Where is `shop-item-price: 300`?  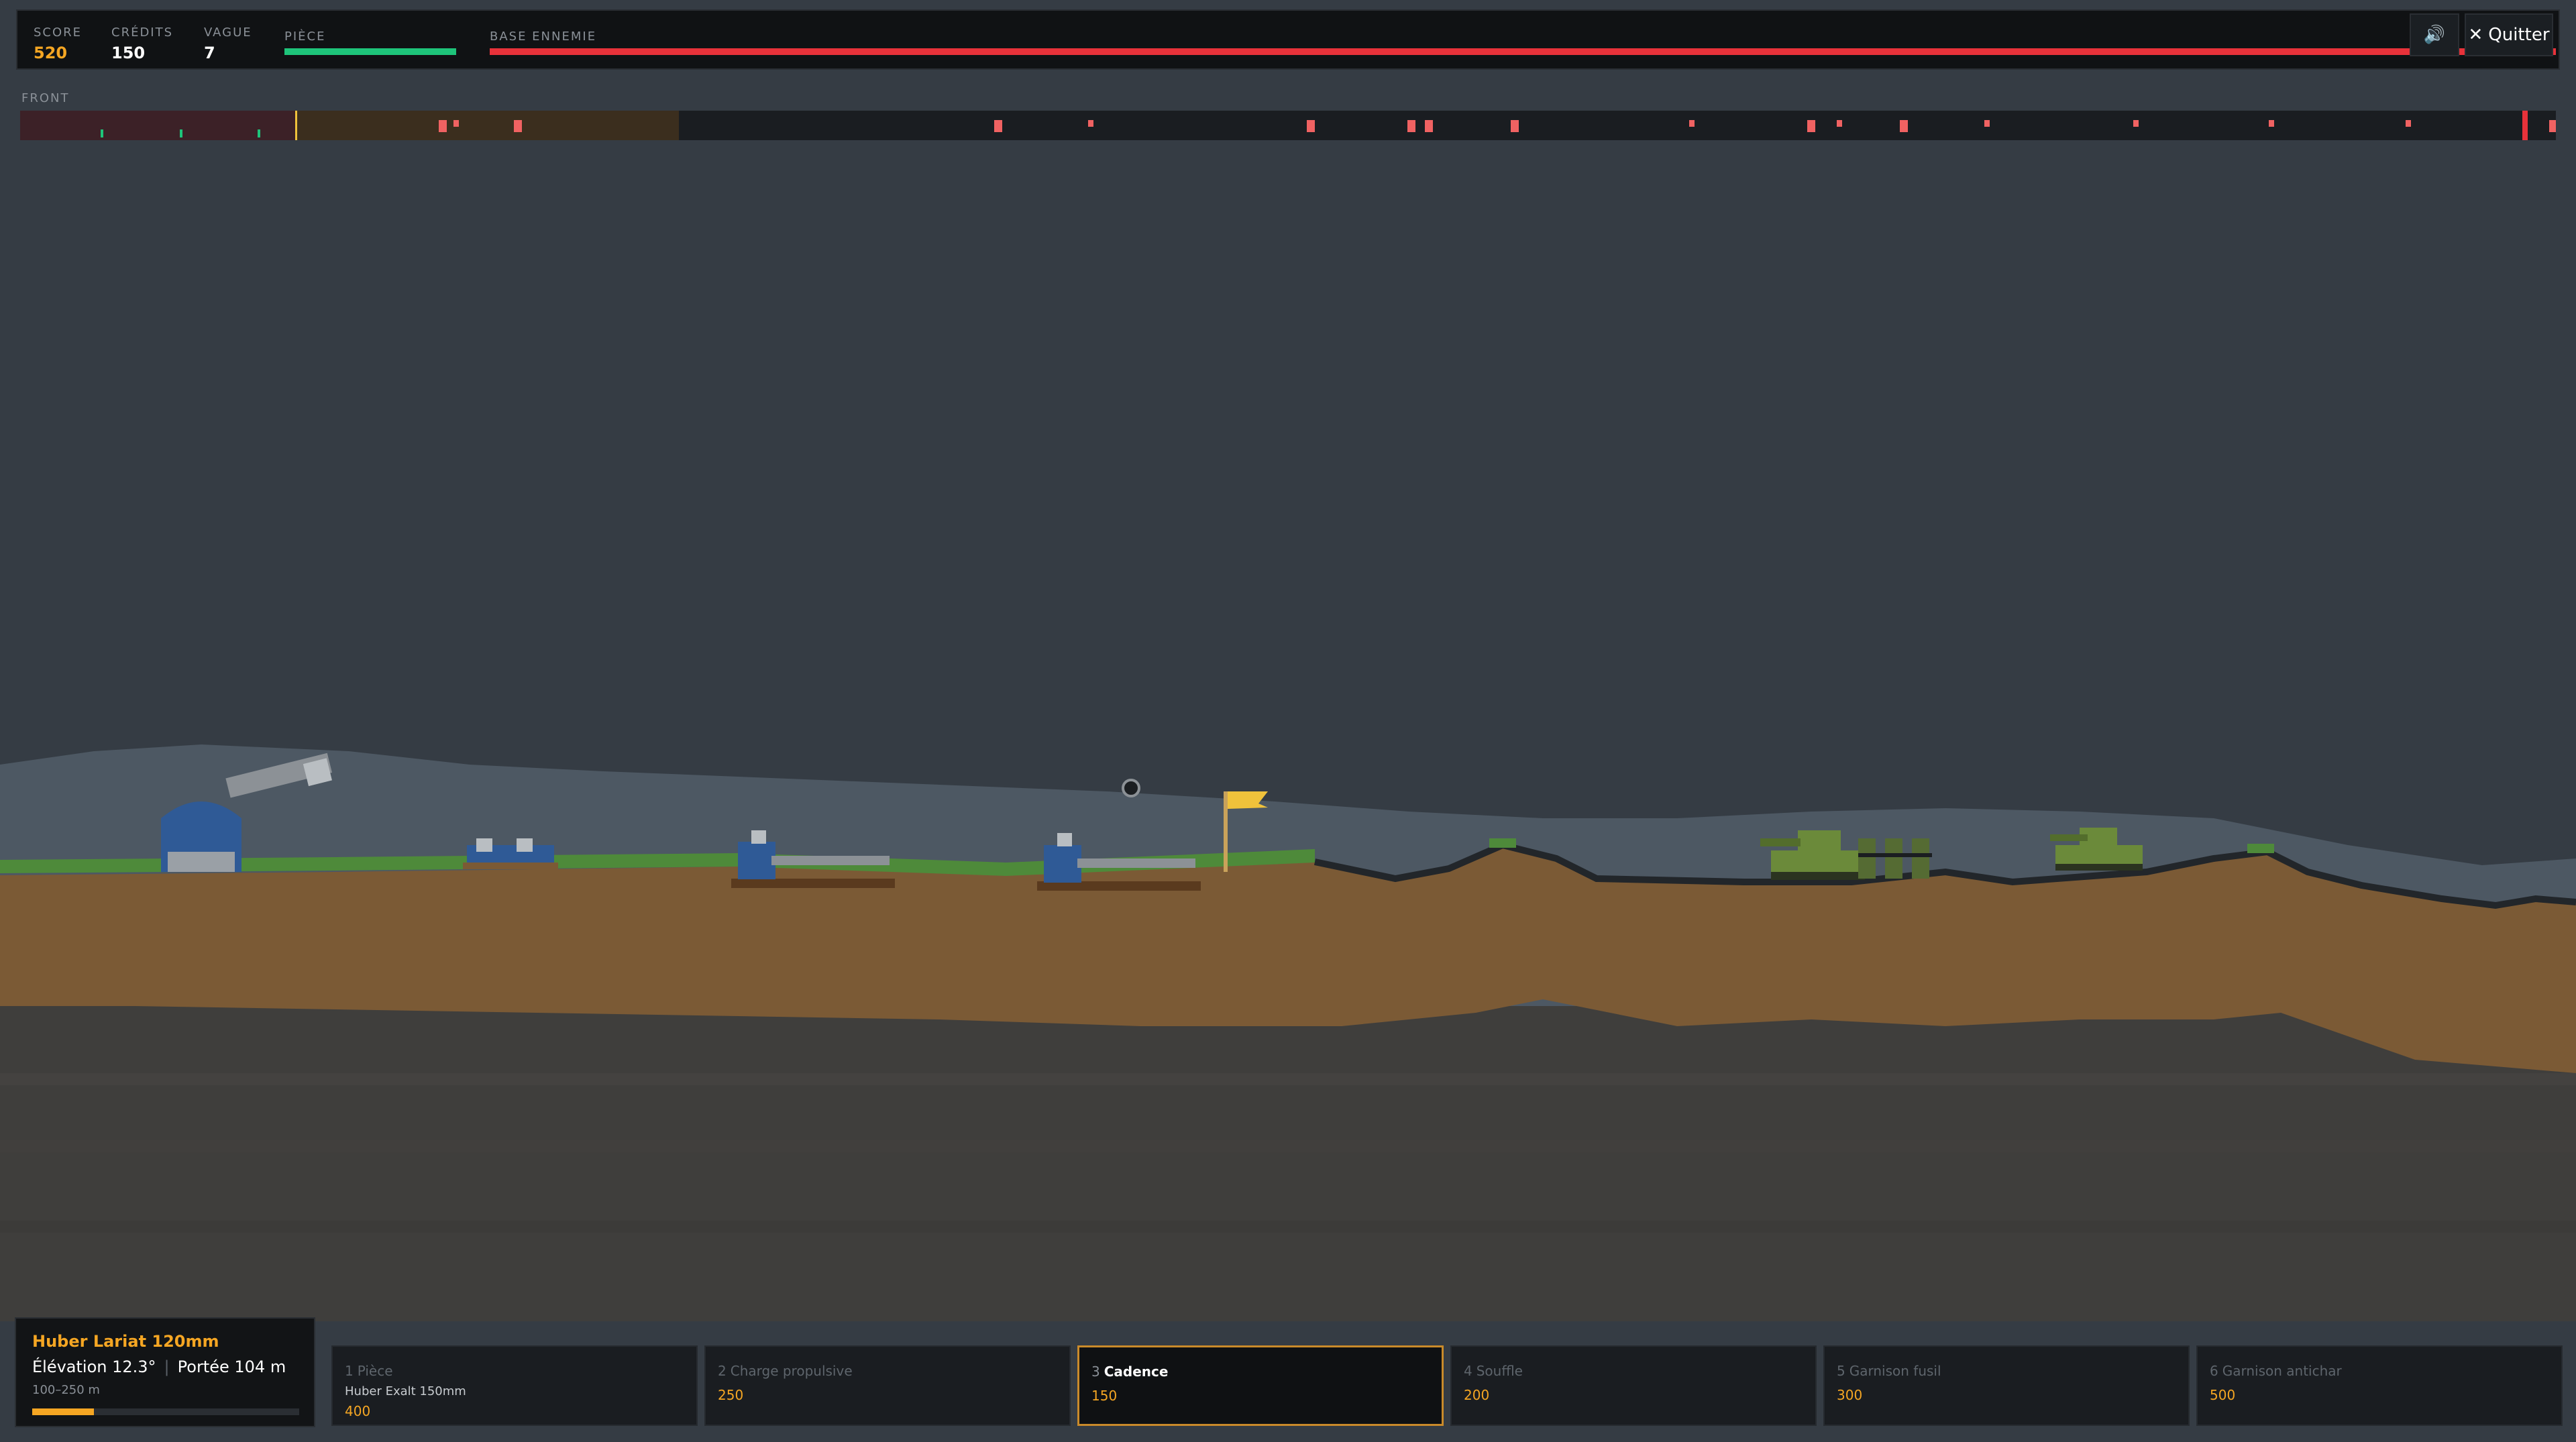 shop-item-price: 300 is located at coordinates (1850, 1395).